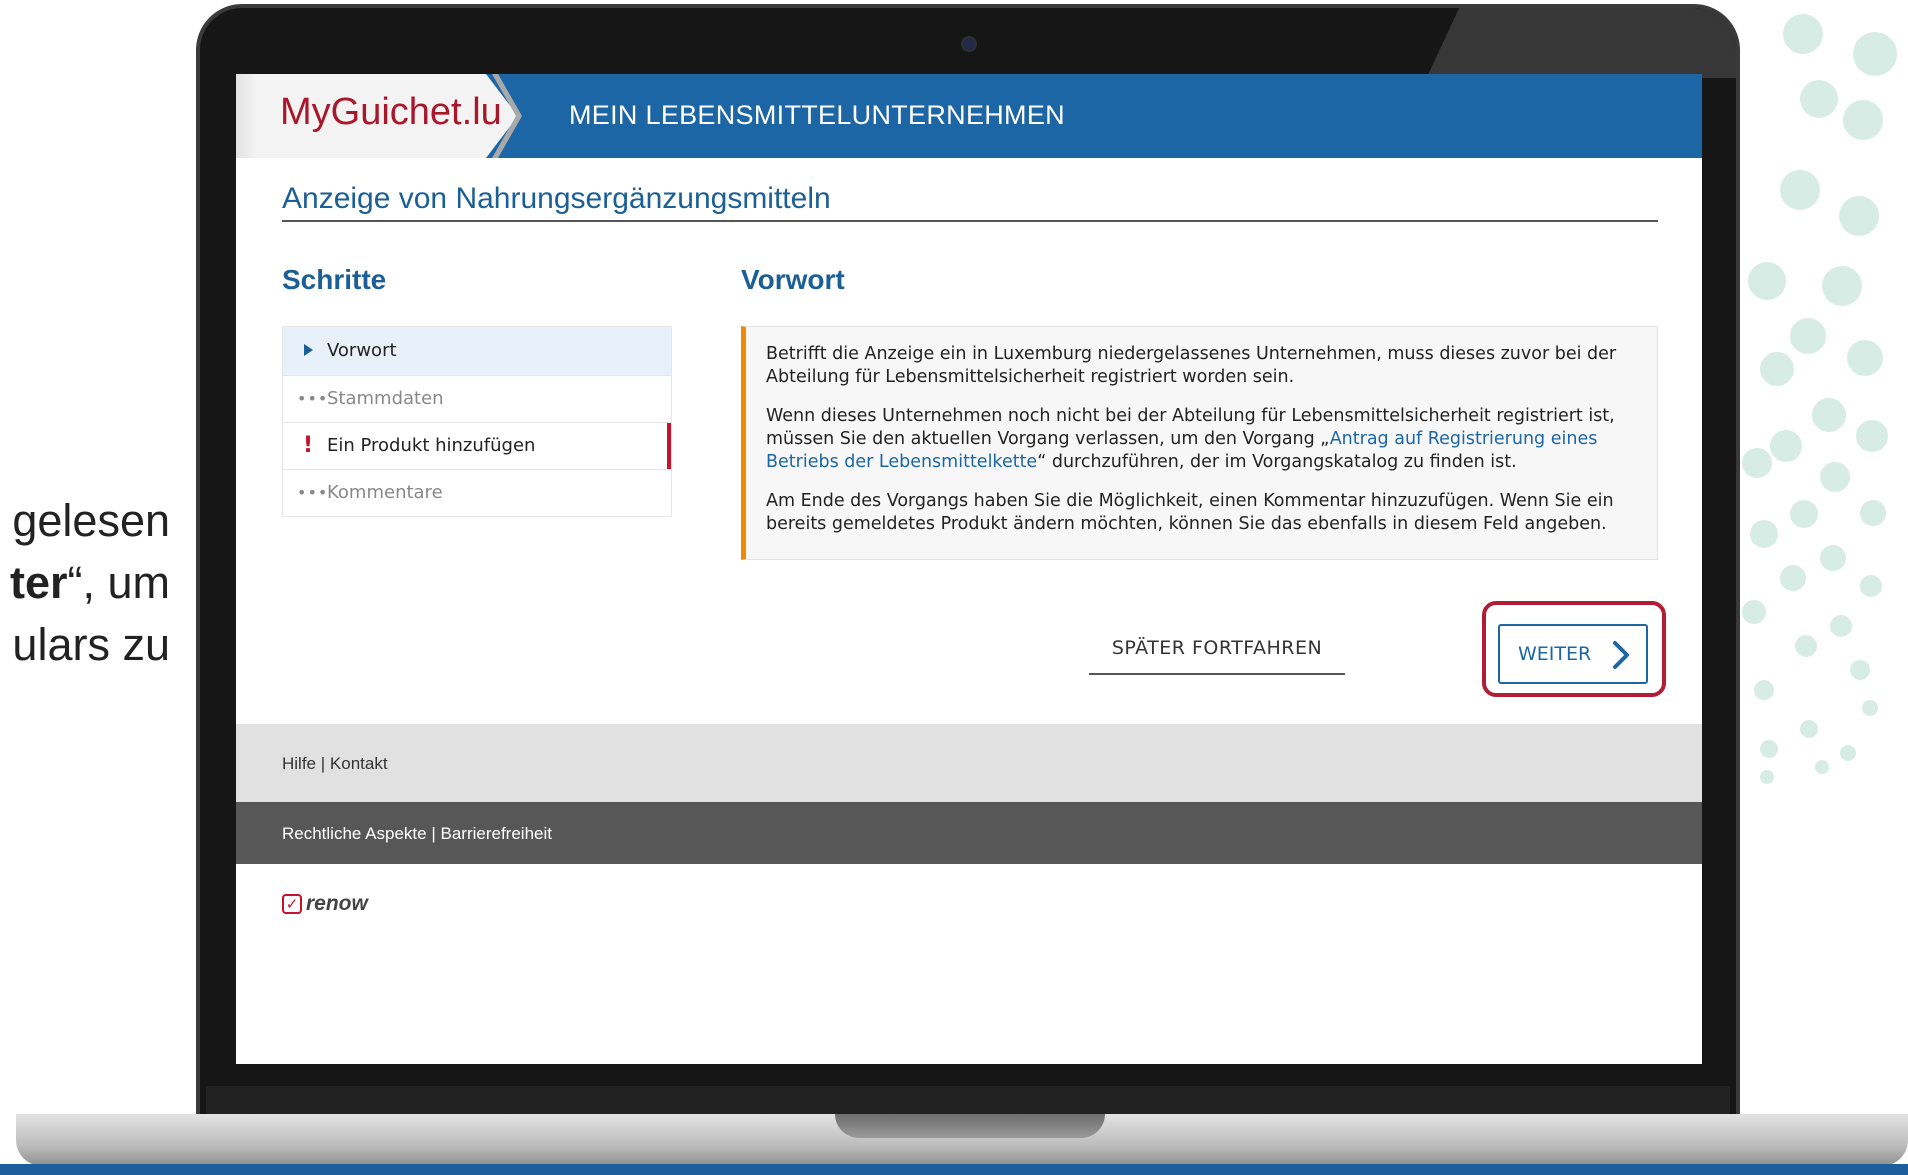  What do you see at coordinates (477, 351) in the screenshot?
I see `step-vorwort: Vorwort` at bounding box center [477, 351].